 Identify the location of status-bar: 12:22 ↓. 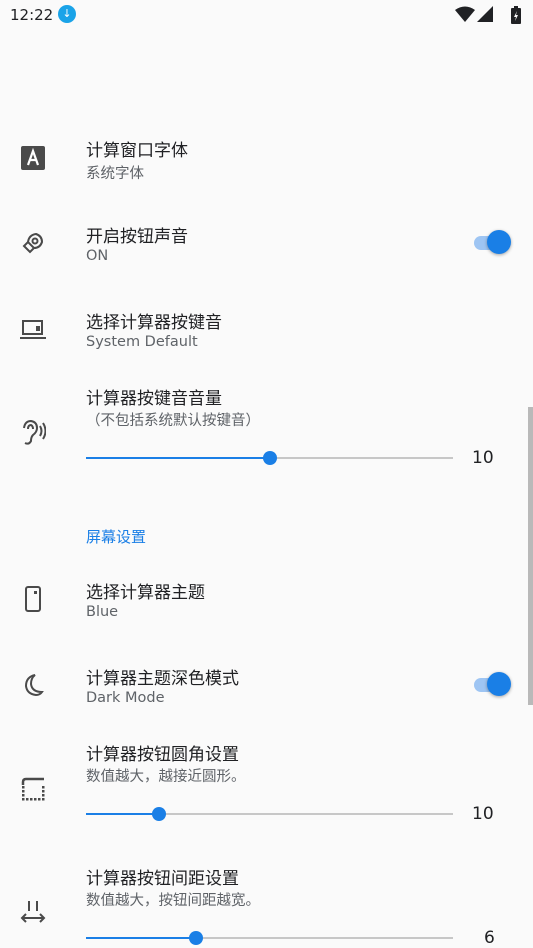
(266, 15).